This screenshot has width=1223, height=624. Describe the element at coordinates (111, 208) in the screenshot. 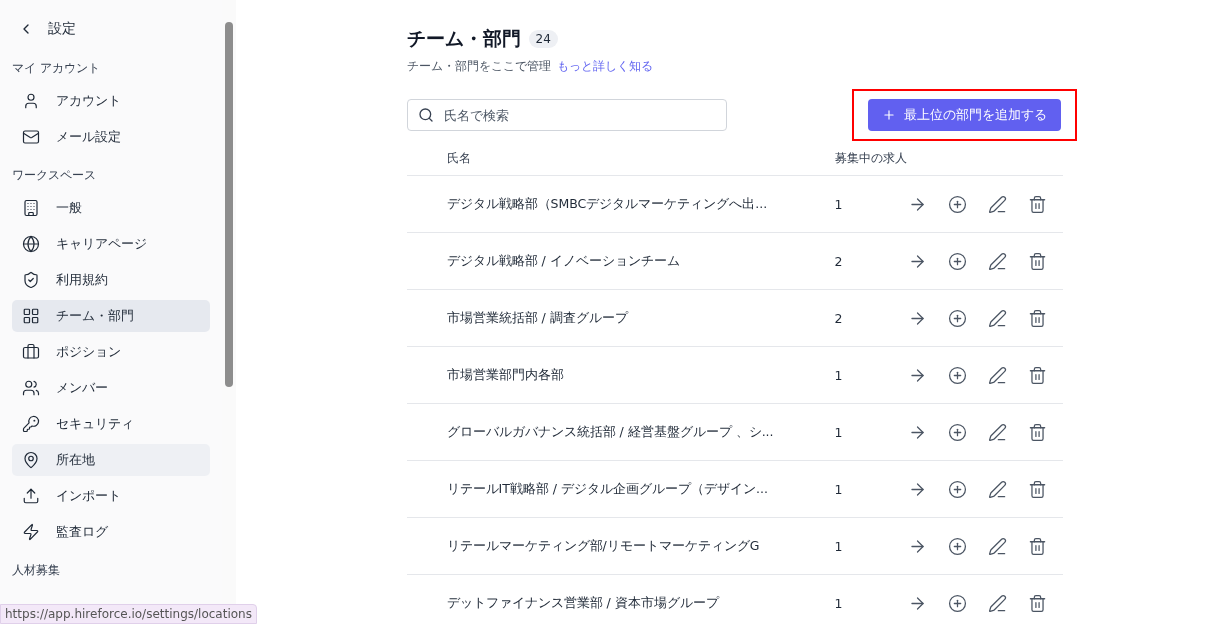

I see `sidebar-item: 一般` at that location.